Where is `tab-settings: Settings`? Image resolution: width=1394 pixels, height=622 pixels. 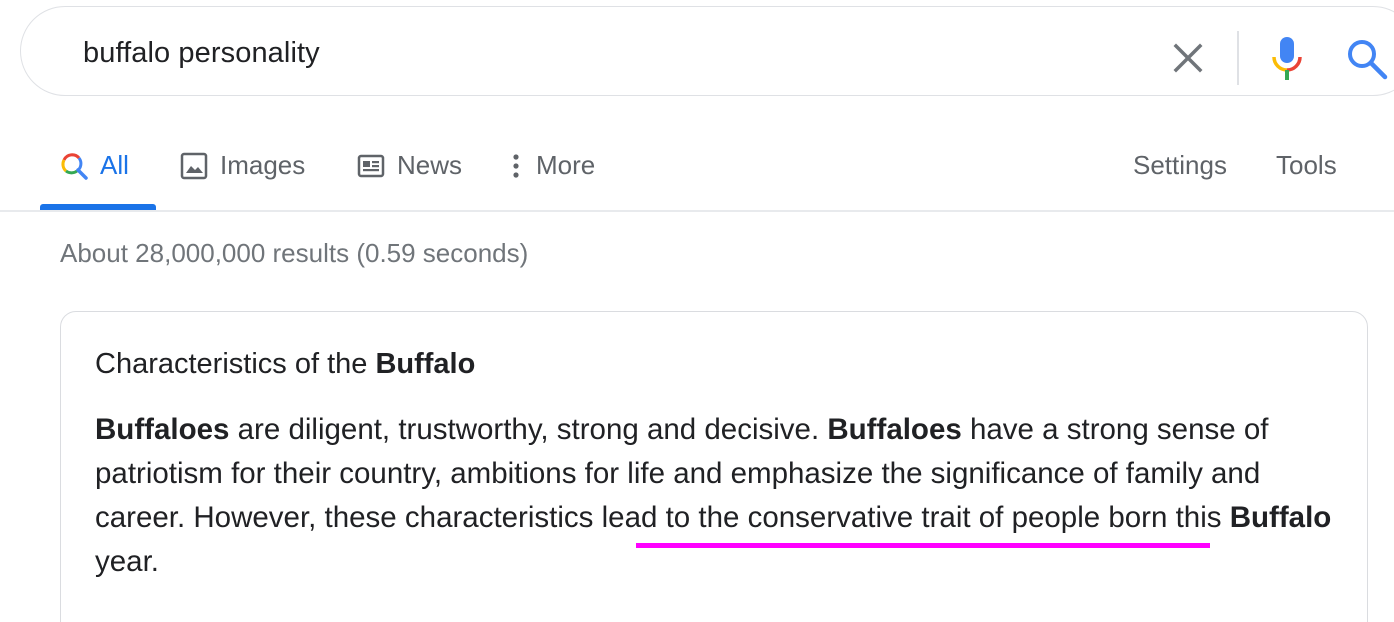
tab-settings: Settings is located at coordinates (1180, 165).